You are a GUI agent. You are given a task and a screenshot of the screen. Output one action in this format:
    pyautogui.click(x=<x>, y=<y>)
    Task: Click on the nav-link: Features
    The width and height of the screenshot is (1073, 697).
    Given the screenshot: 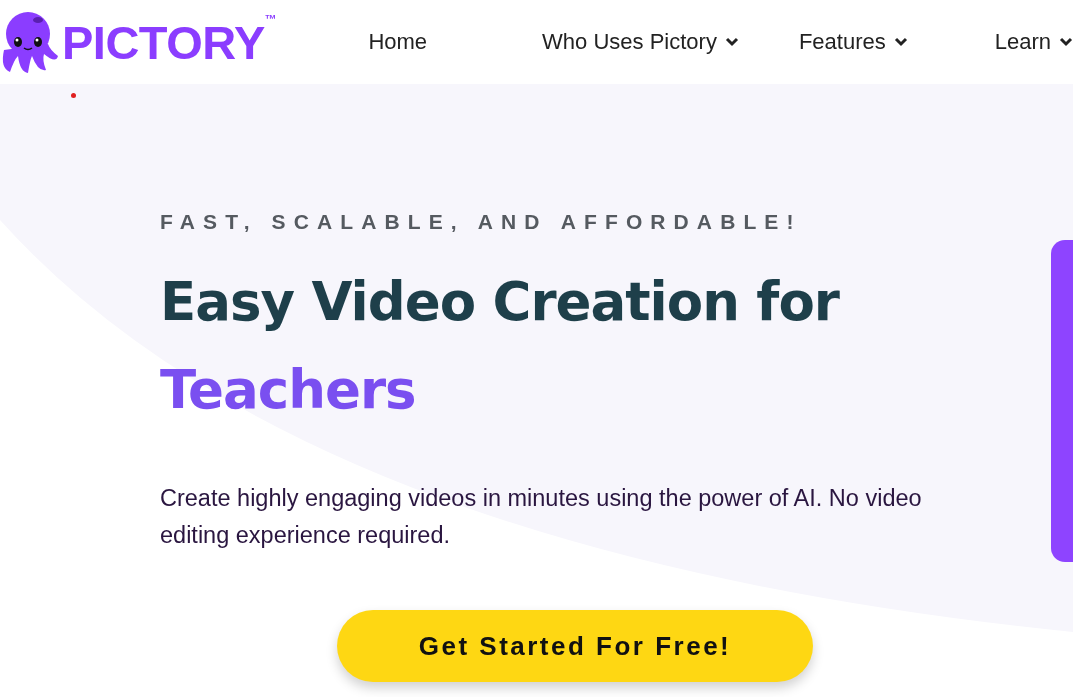 What is the action you would take?
    pyautogui.click(x=853, y=42)
    